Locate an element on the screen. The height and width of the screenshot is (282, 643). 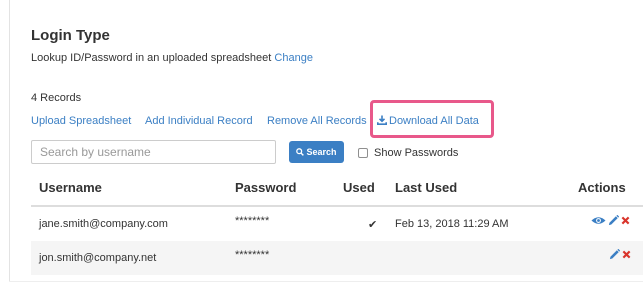
upload-spreadsheet-link: Upload Spreadsheet is located at coordinates (81, 121).